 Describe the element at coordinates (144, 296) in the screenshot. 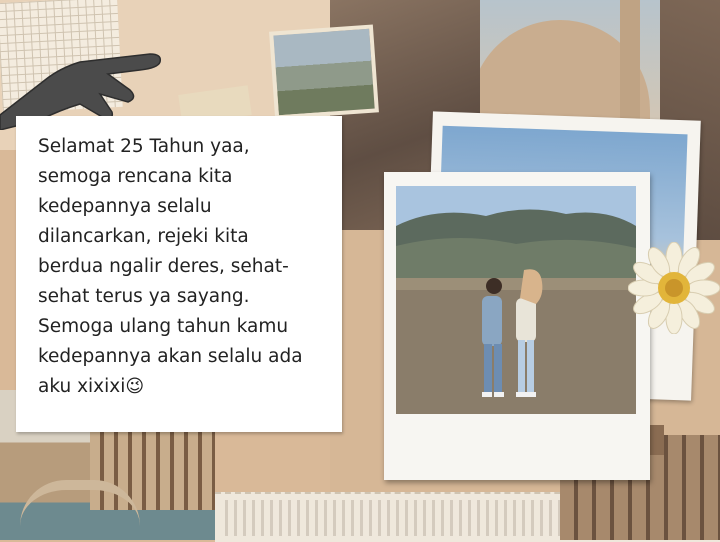

I see `message-line: sehat terus ya sayang.` at that location.